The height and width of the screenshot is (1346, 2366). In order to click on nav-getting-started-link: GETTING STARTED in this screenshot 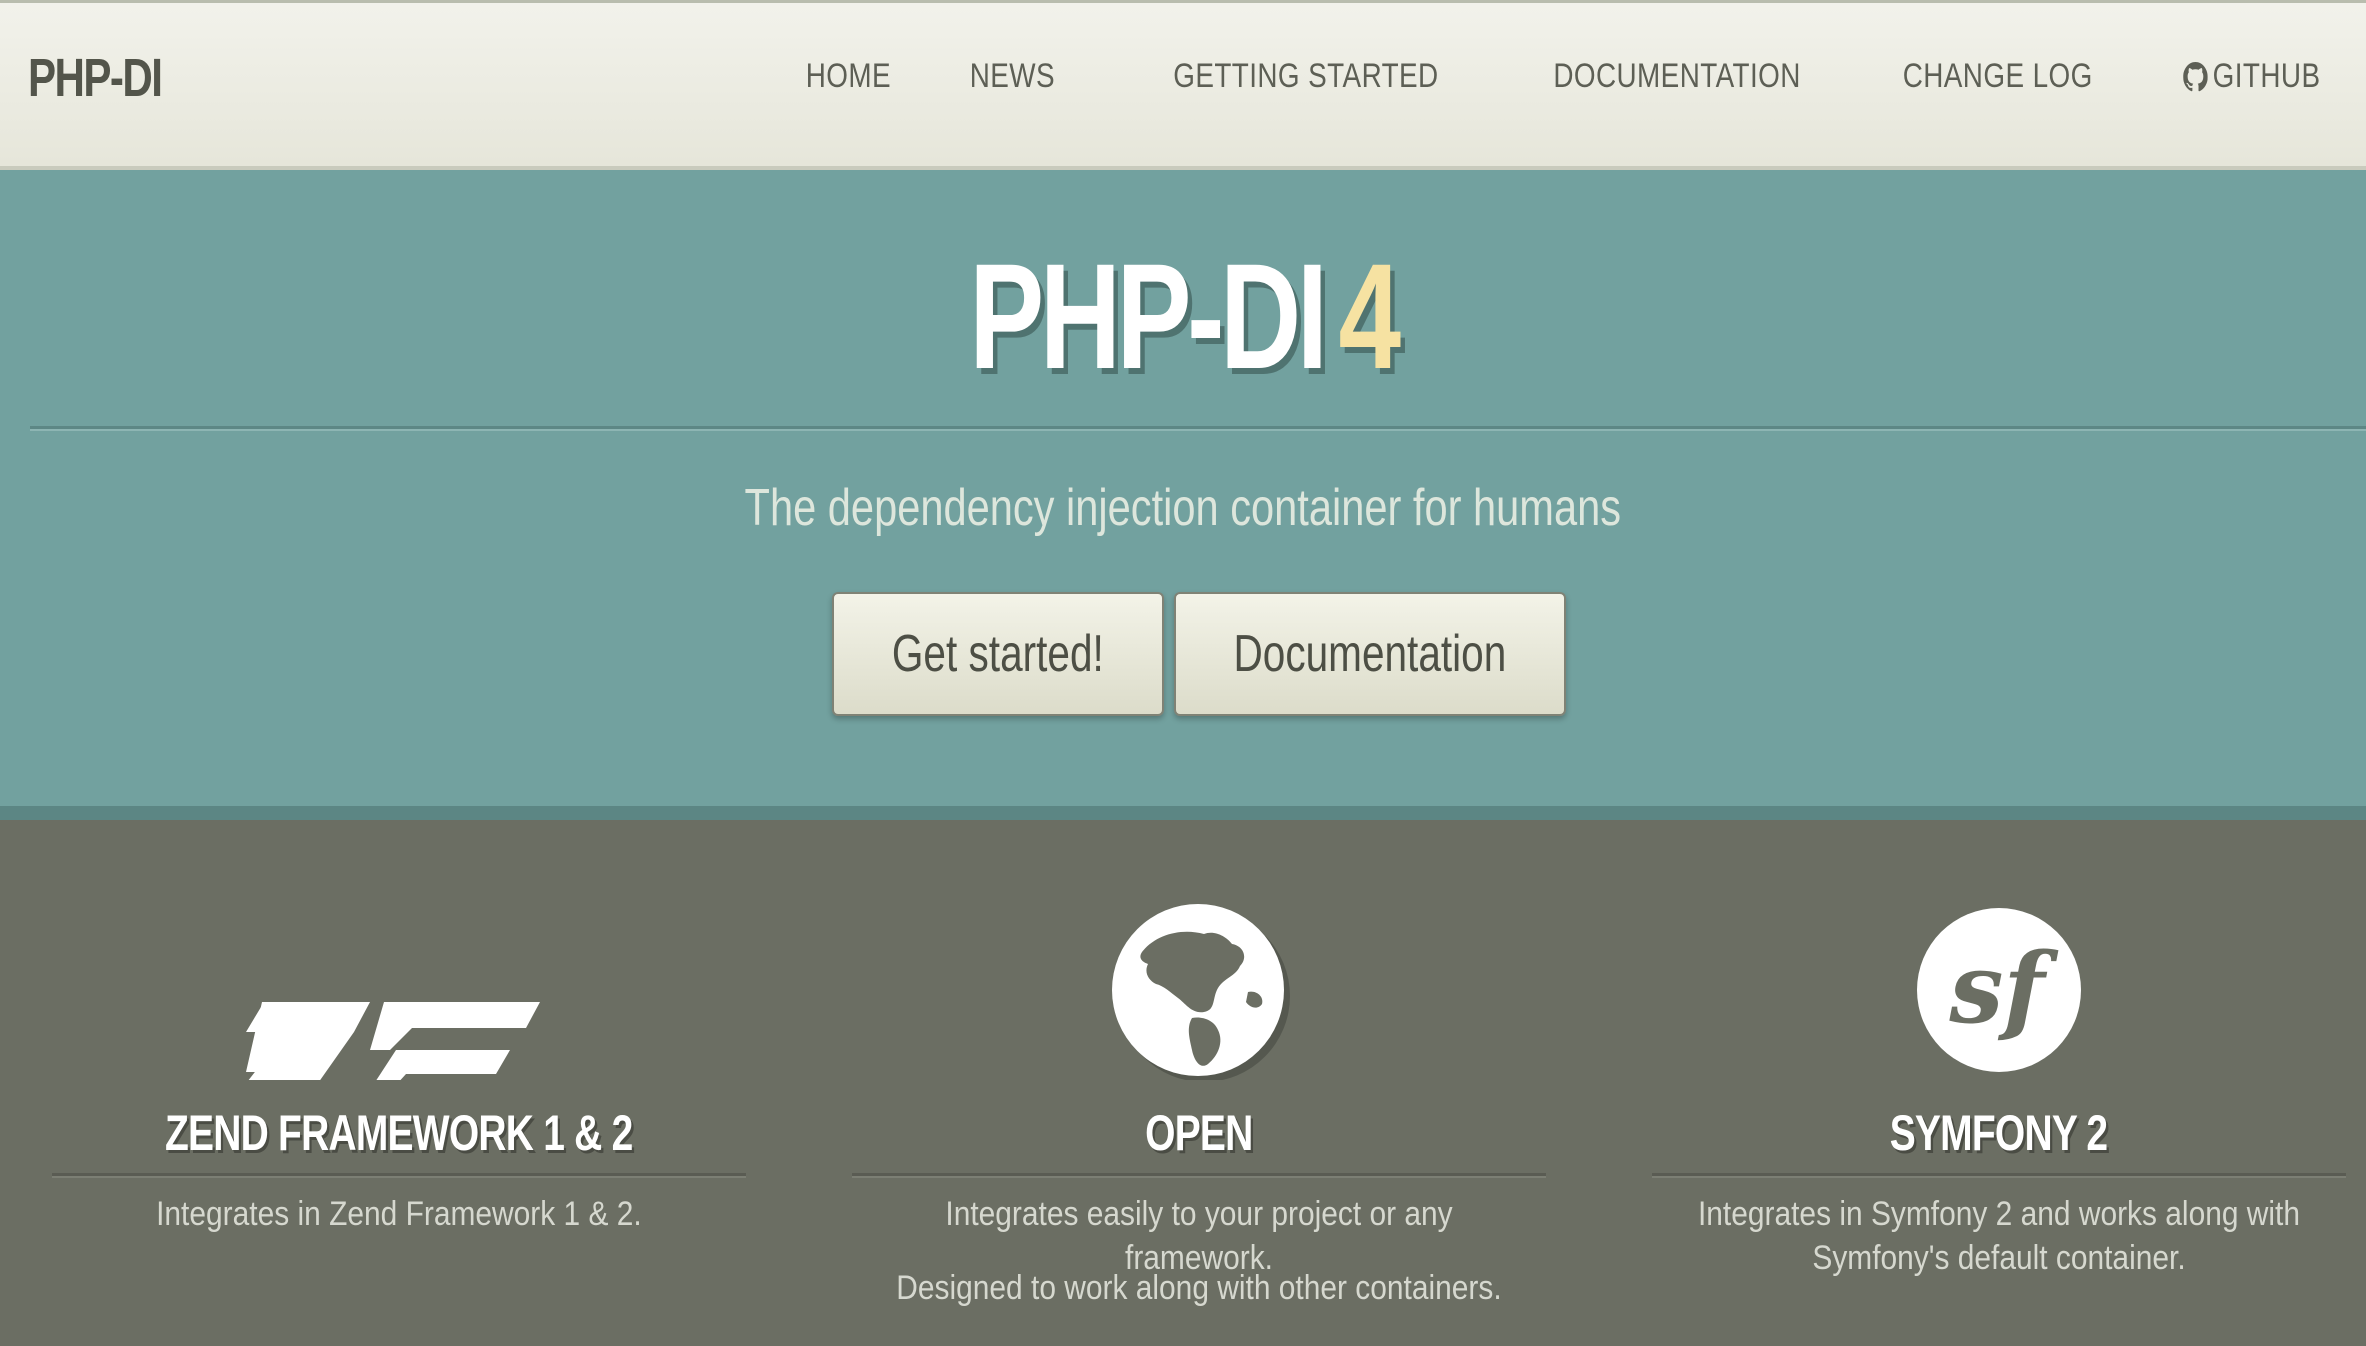, I will do `click(1306, 76)`.